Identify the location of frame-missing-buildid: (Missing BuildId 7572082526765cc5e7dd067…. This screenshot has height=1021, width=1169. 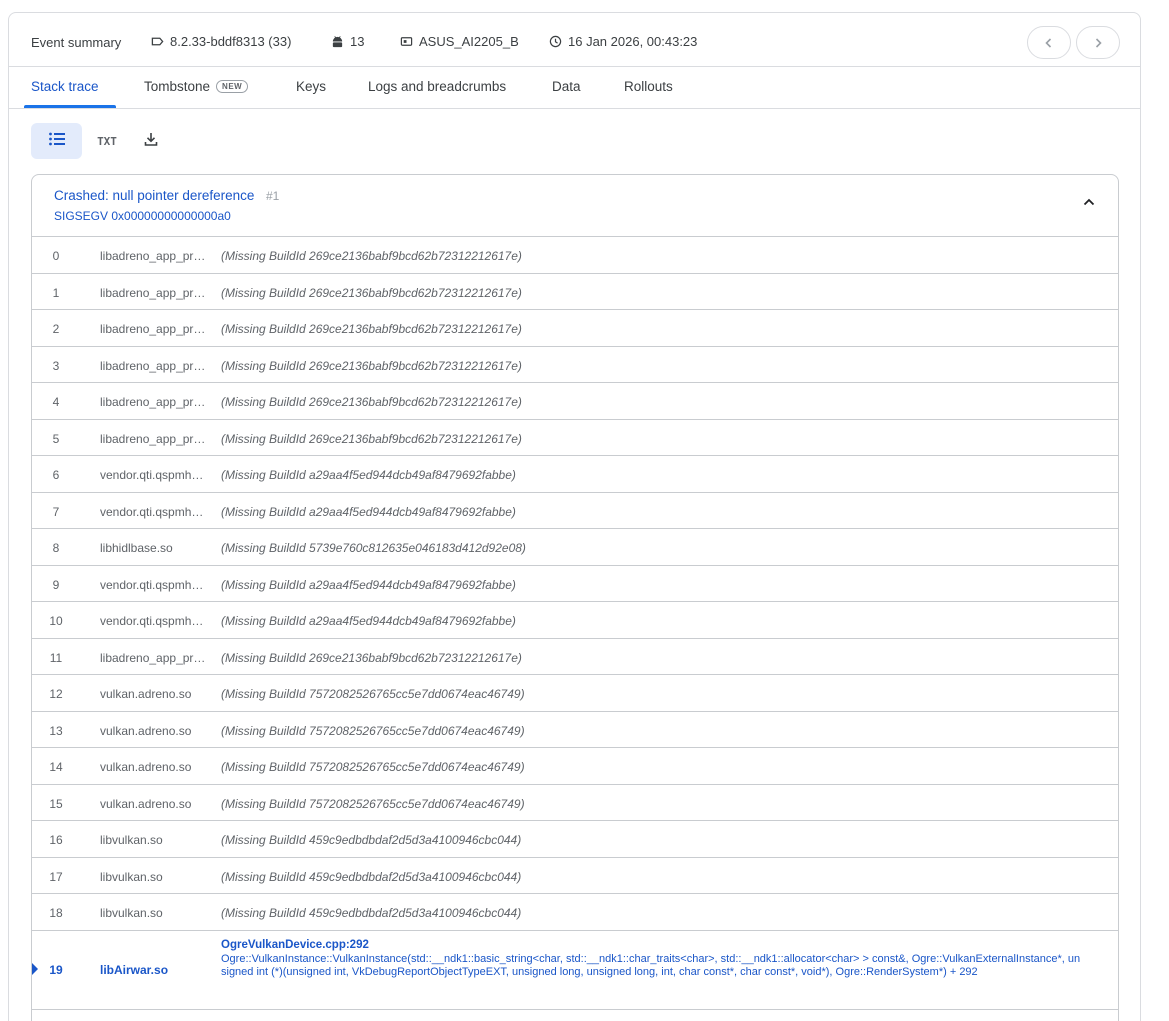
(373, 694).